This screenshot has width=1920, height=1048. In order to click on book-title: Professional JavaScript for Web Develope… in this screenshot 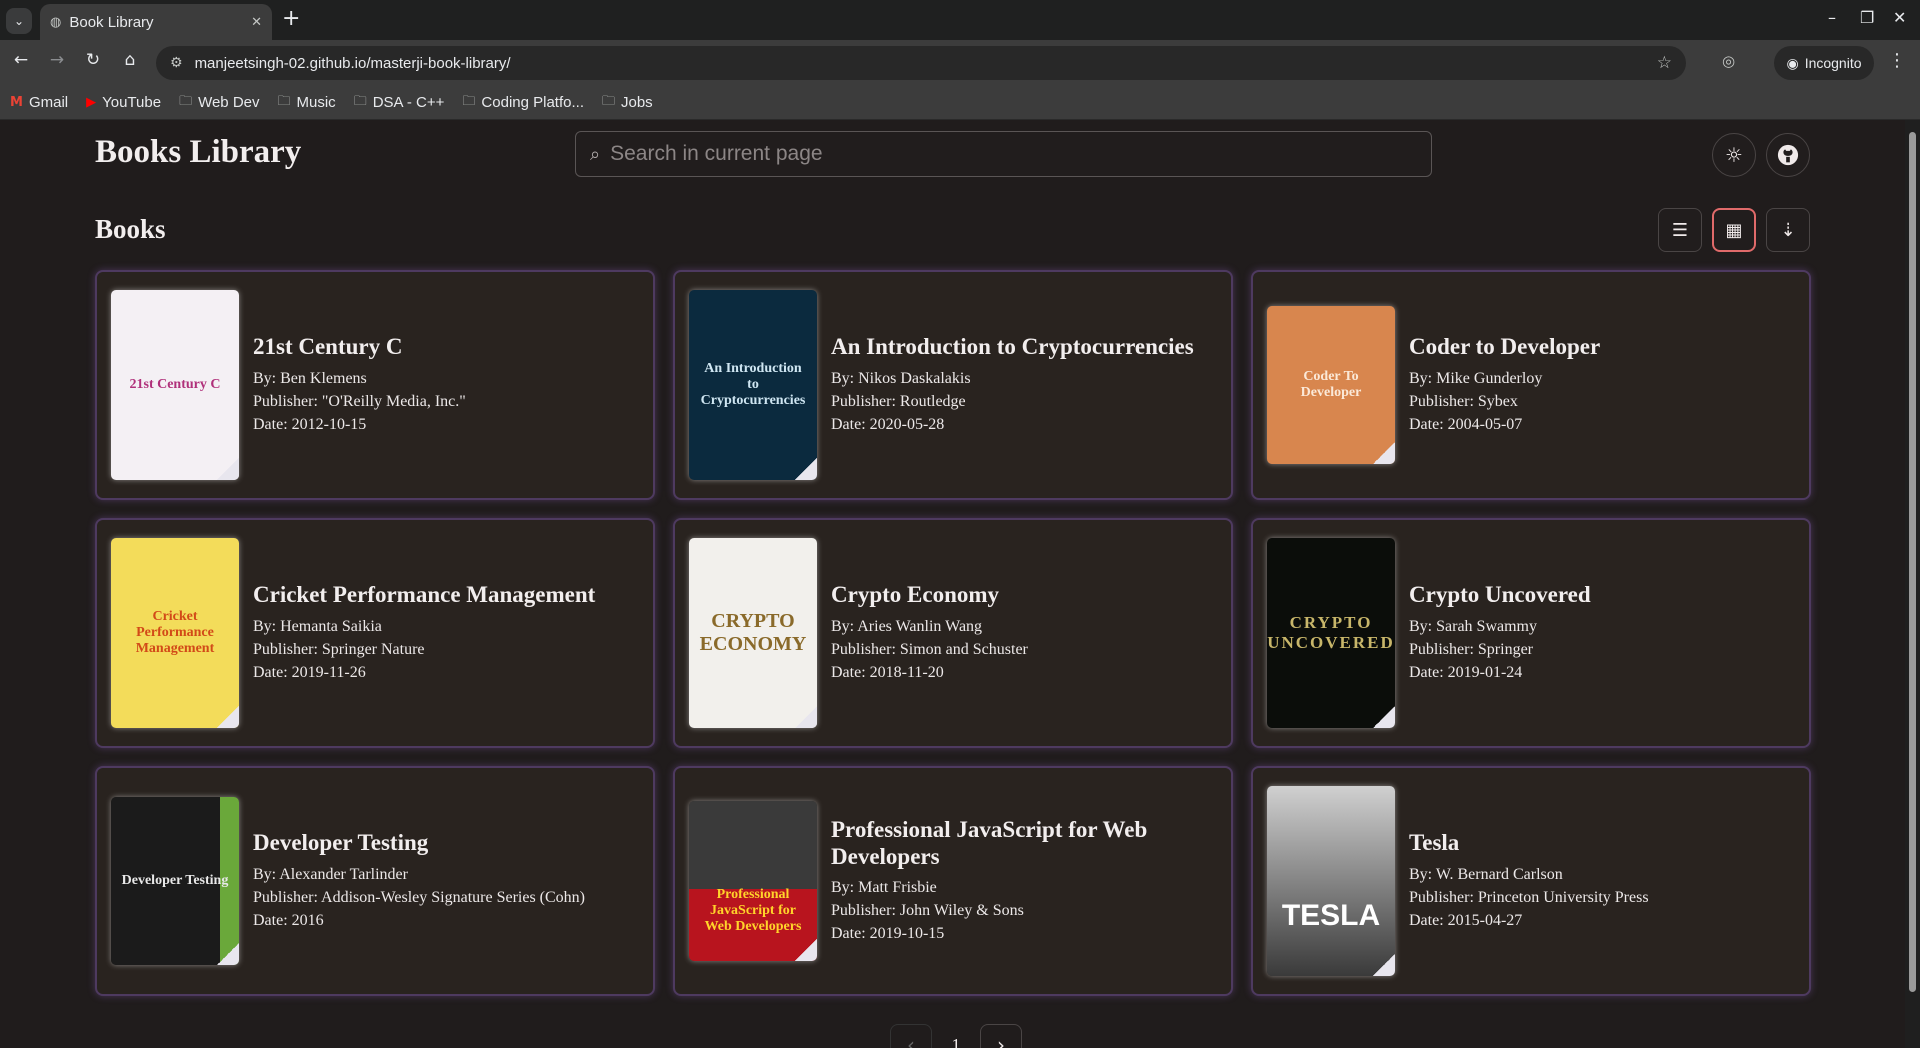, I will do `click(989, 843)`.